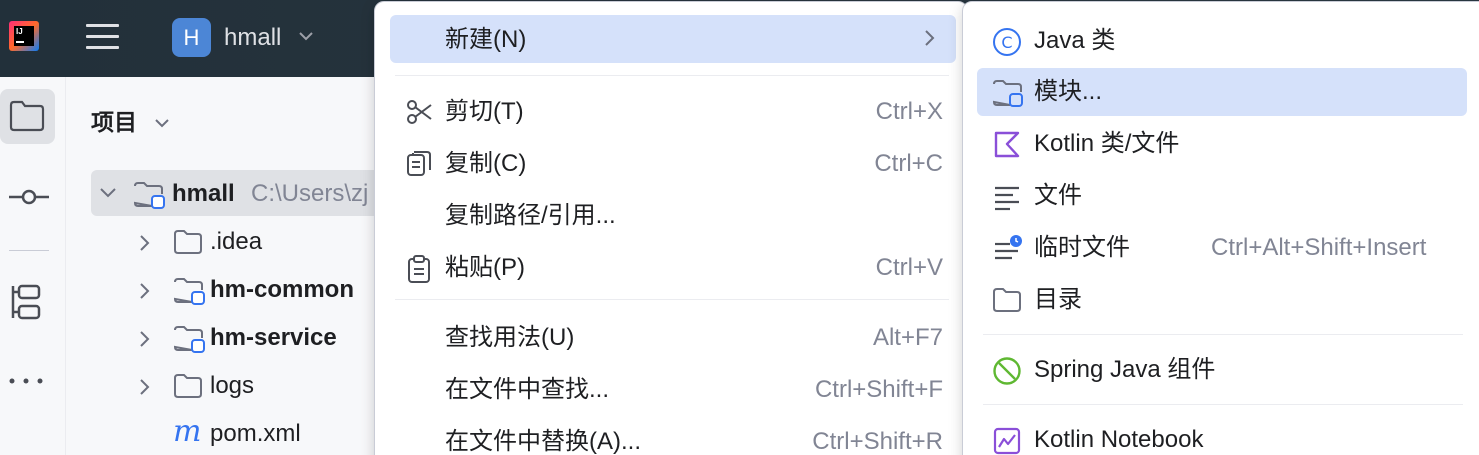 The image size is (1479, 455). Describe the element at coordinates (673, 39) in the screenshot. I see `menu-item-new: 新建(N)` at that location.